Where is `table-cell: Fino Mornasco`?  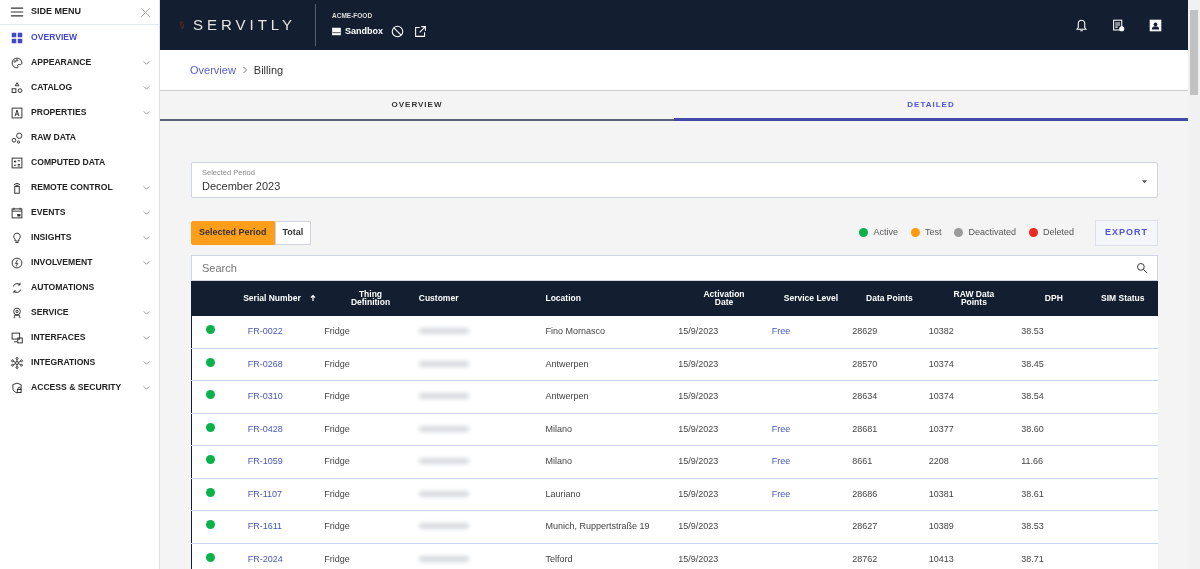 table-cell: Fino Mornasco is located at coordinates (575, 330).